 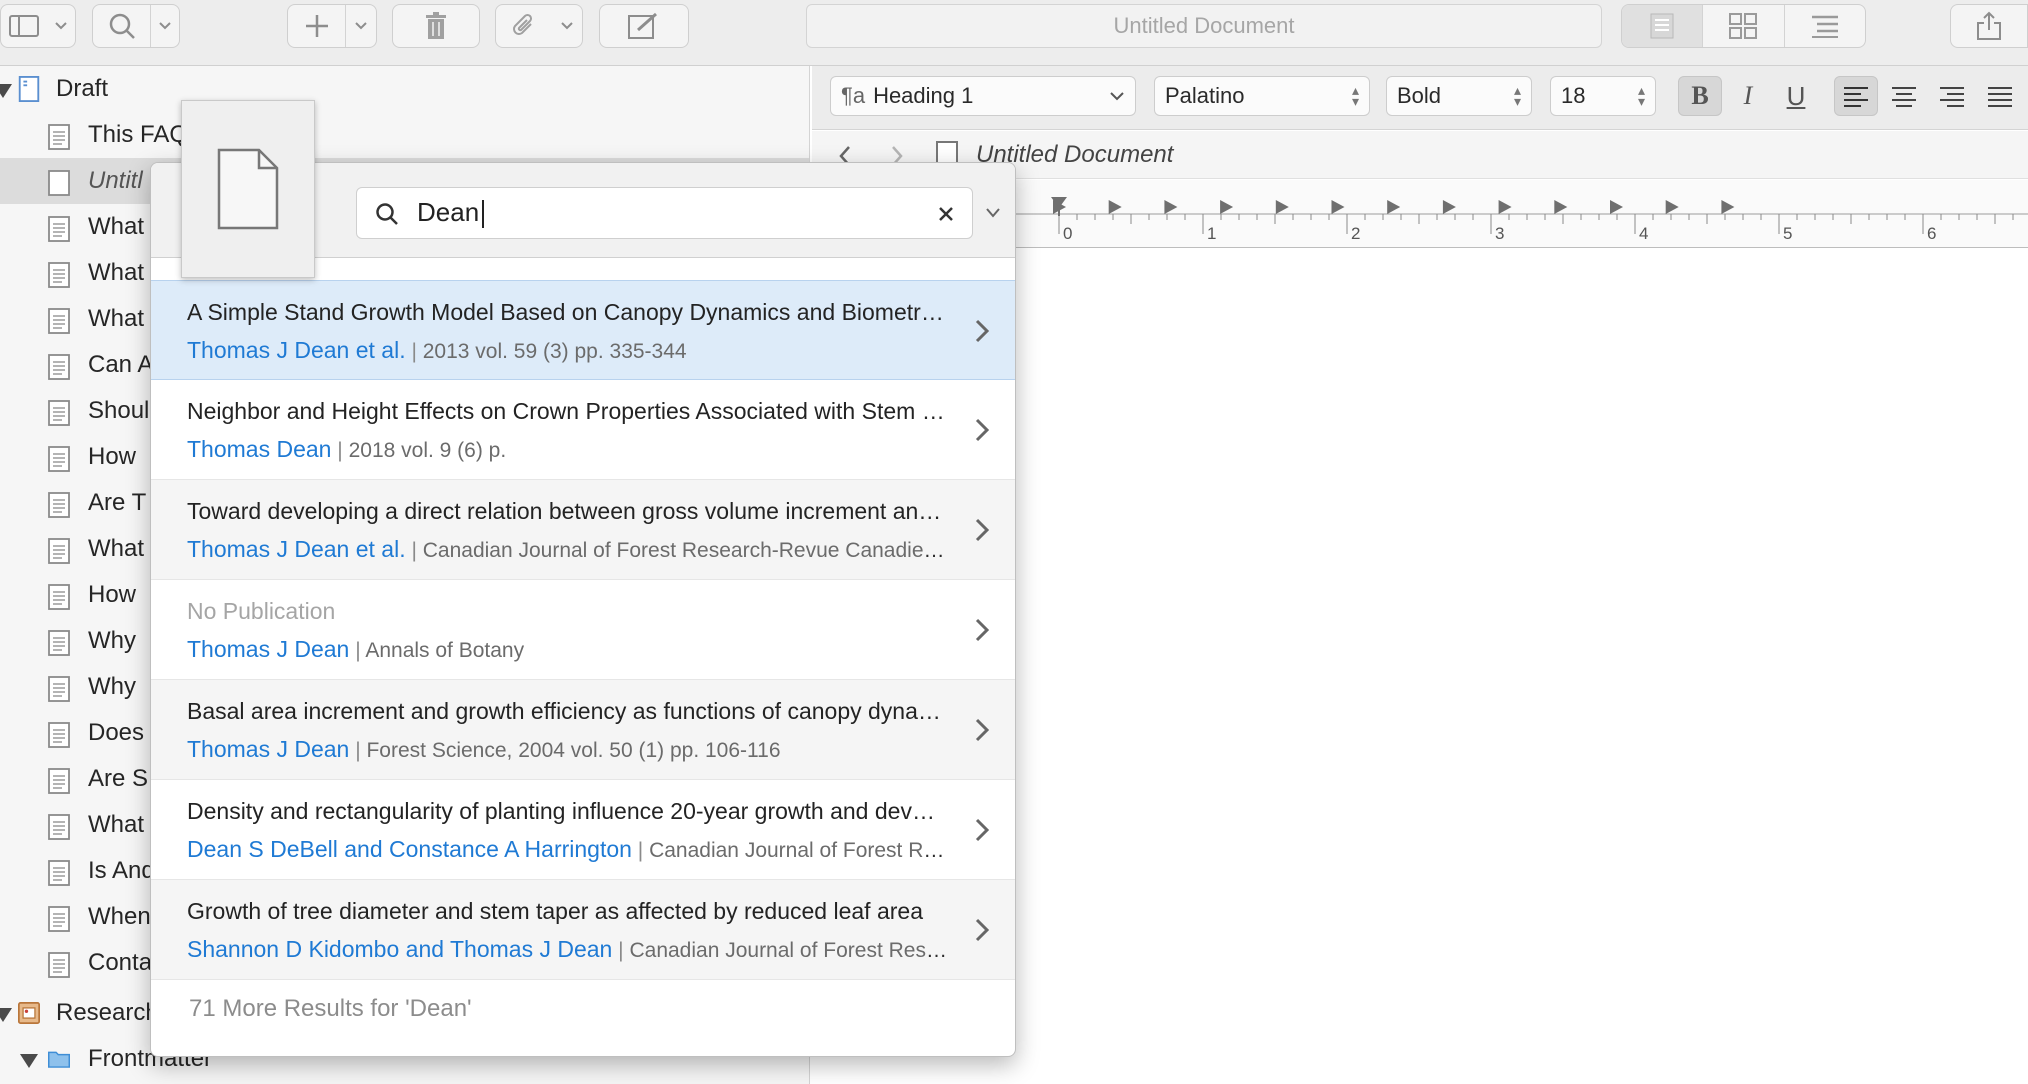 I want to click on paragraph-style-icon: ¶a, so click(x=853, y=95).